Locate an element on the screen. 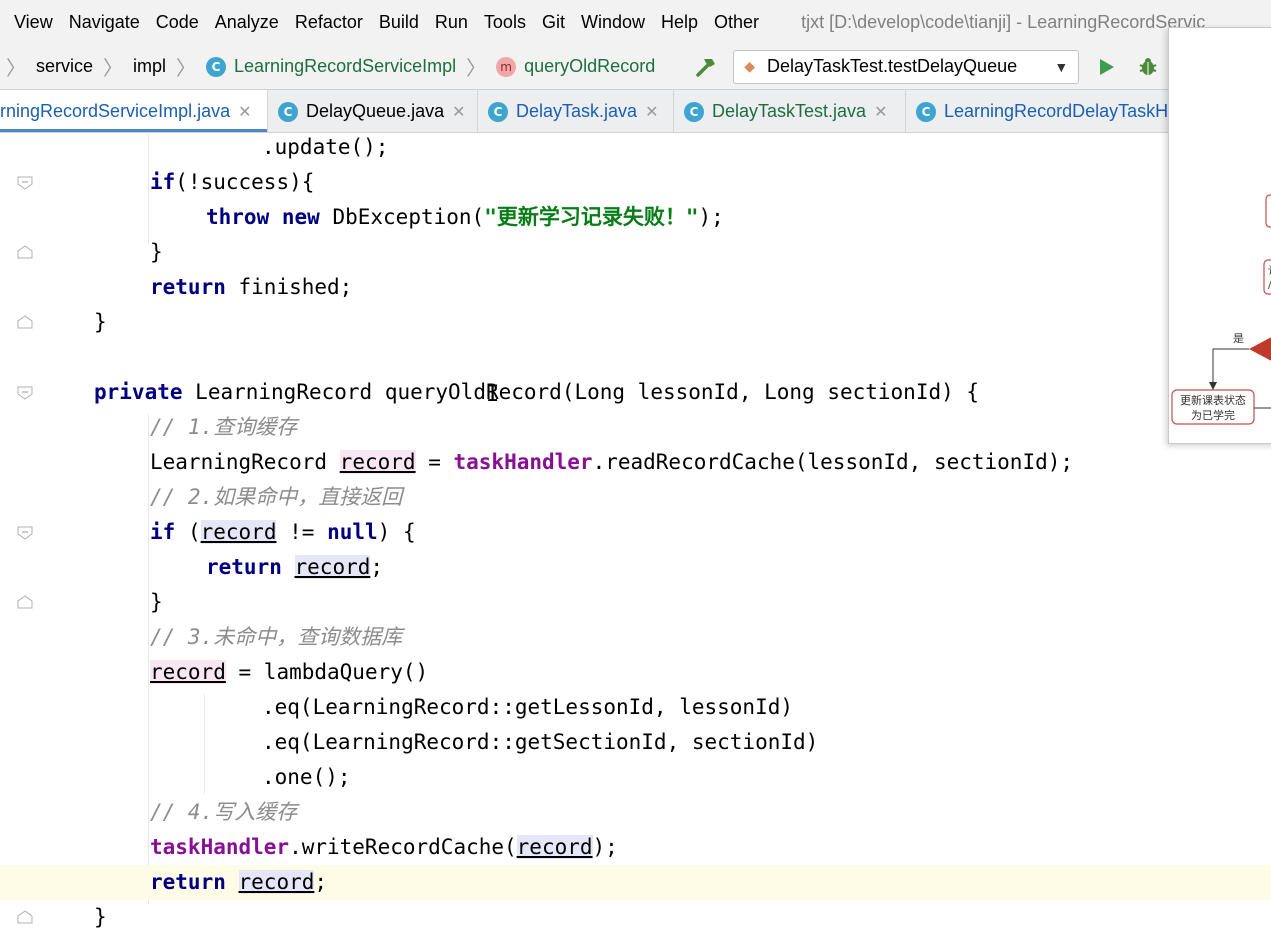 This screenshot has width=1271, height=943. menu-analyze: Analyze is located at coordinates (247, 22).